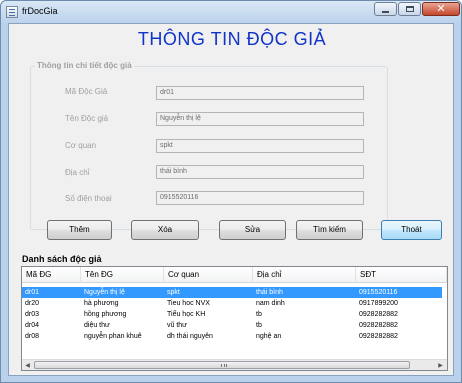  What do you see at coordinates (232, 325) in the screenshot?
I see `table-row: dr04 diệu thư vũ thư tb 0928282882` at bounding box center [232, 325].